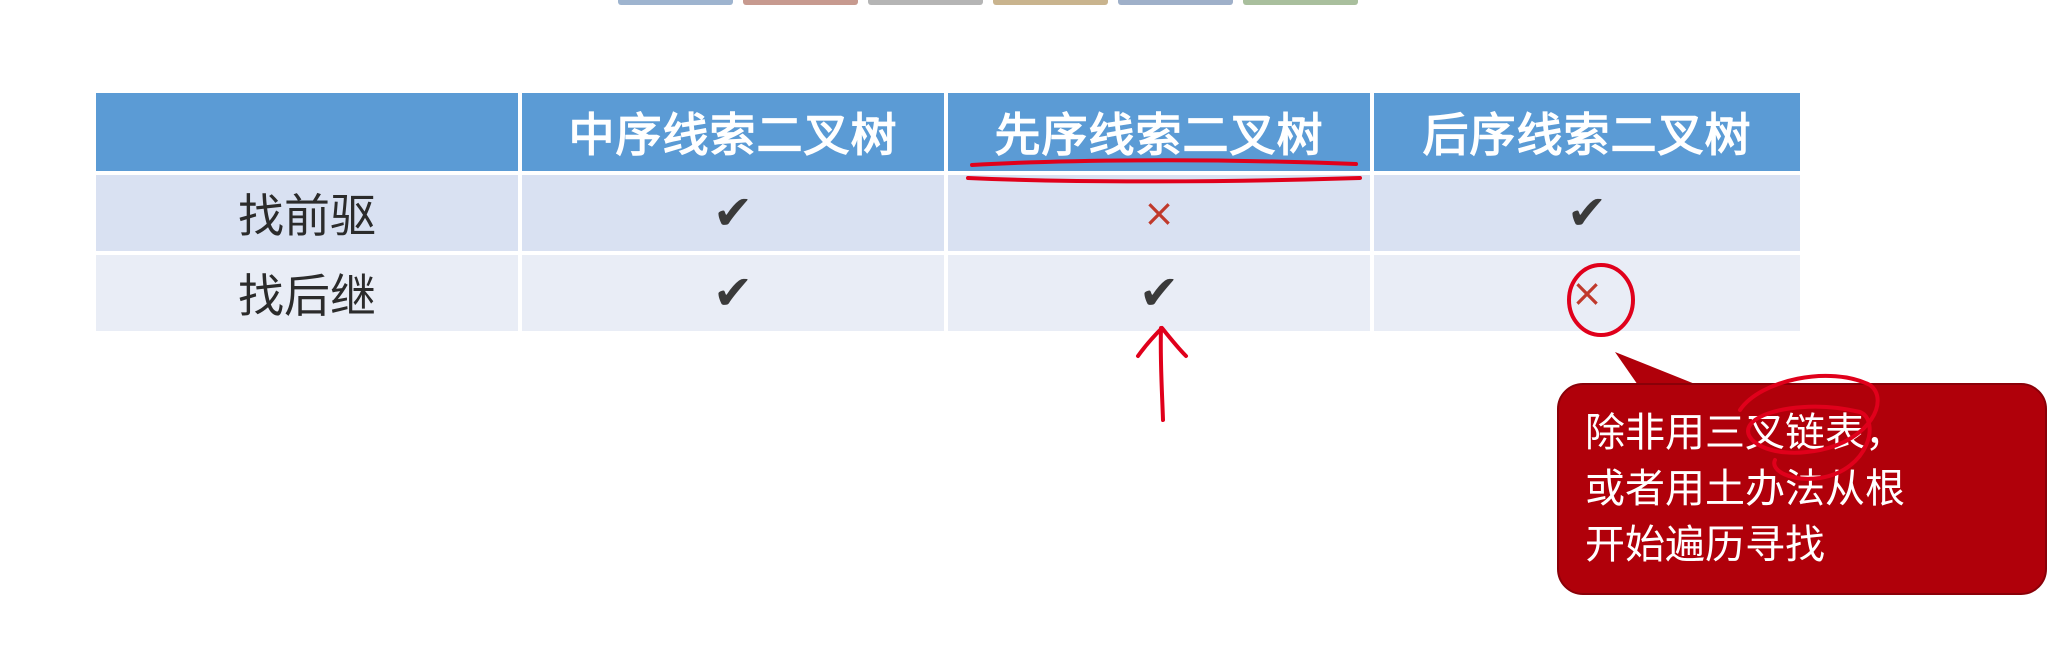 This screenshot has height=648, width=2071. I want to click on header-cell-preorder: 先序线索二叉树, so click(1161, 132).